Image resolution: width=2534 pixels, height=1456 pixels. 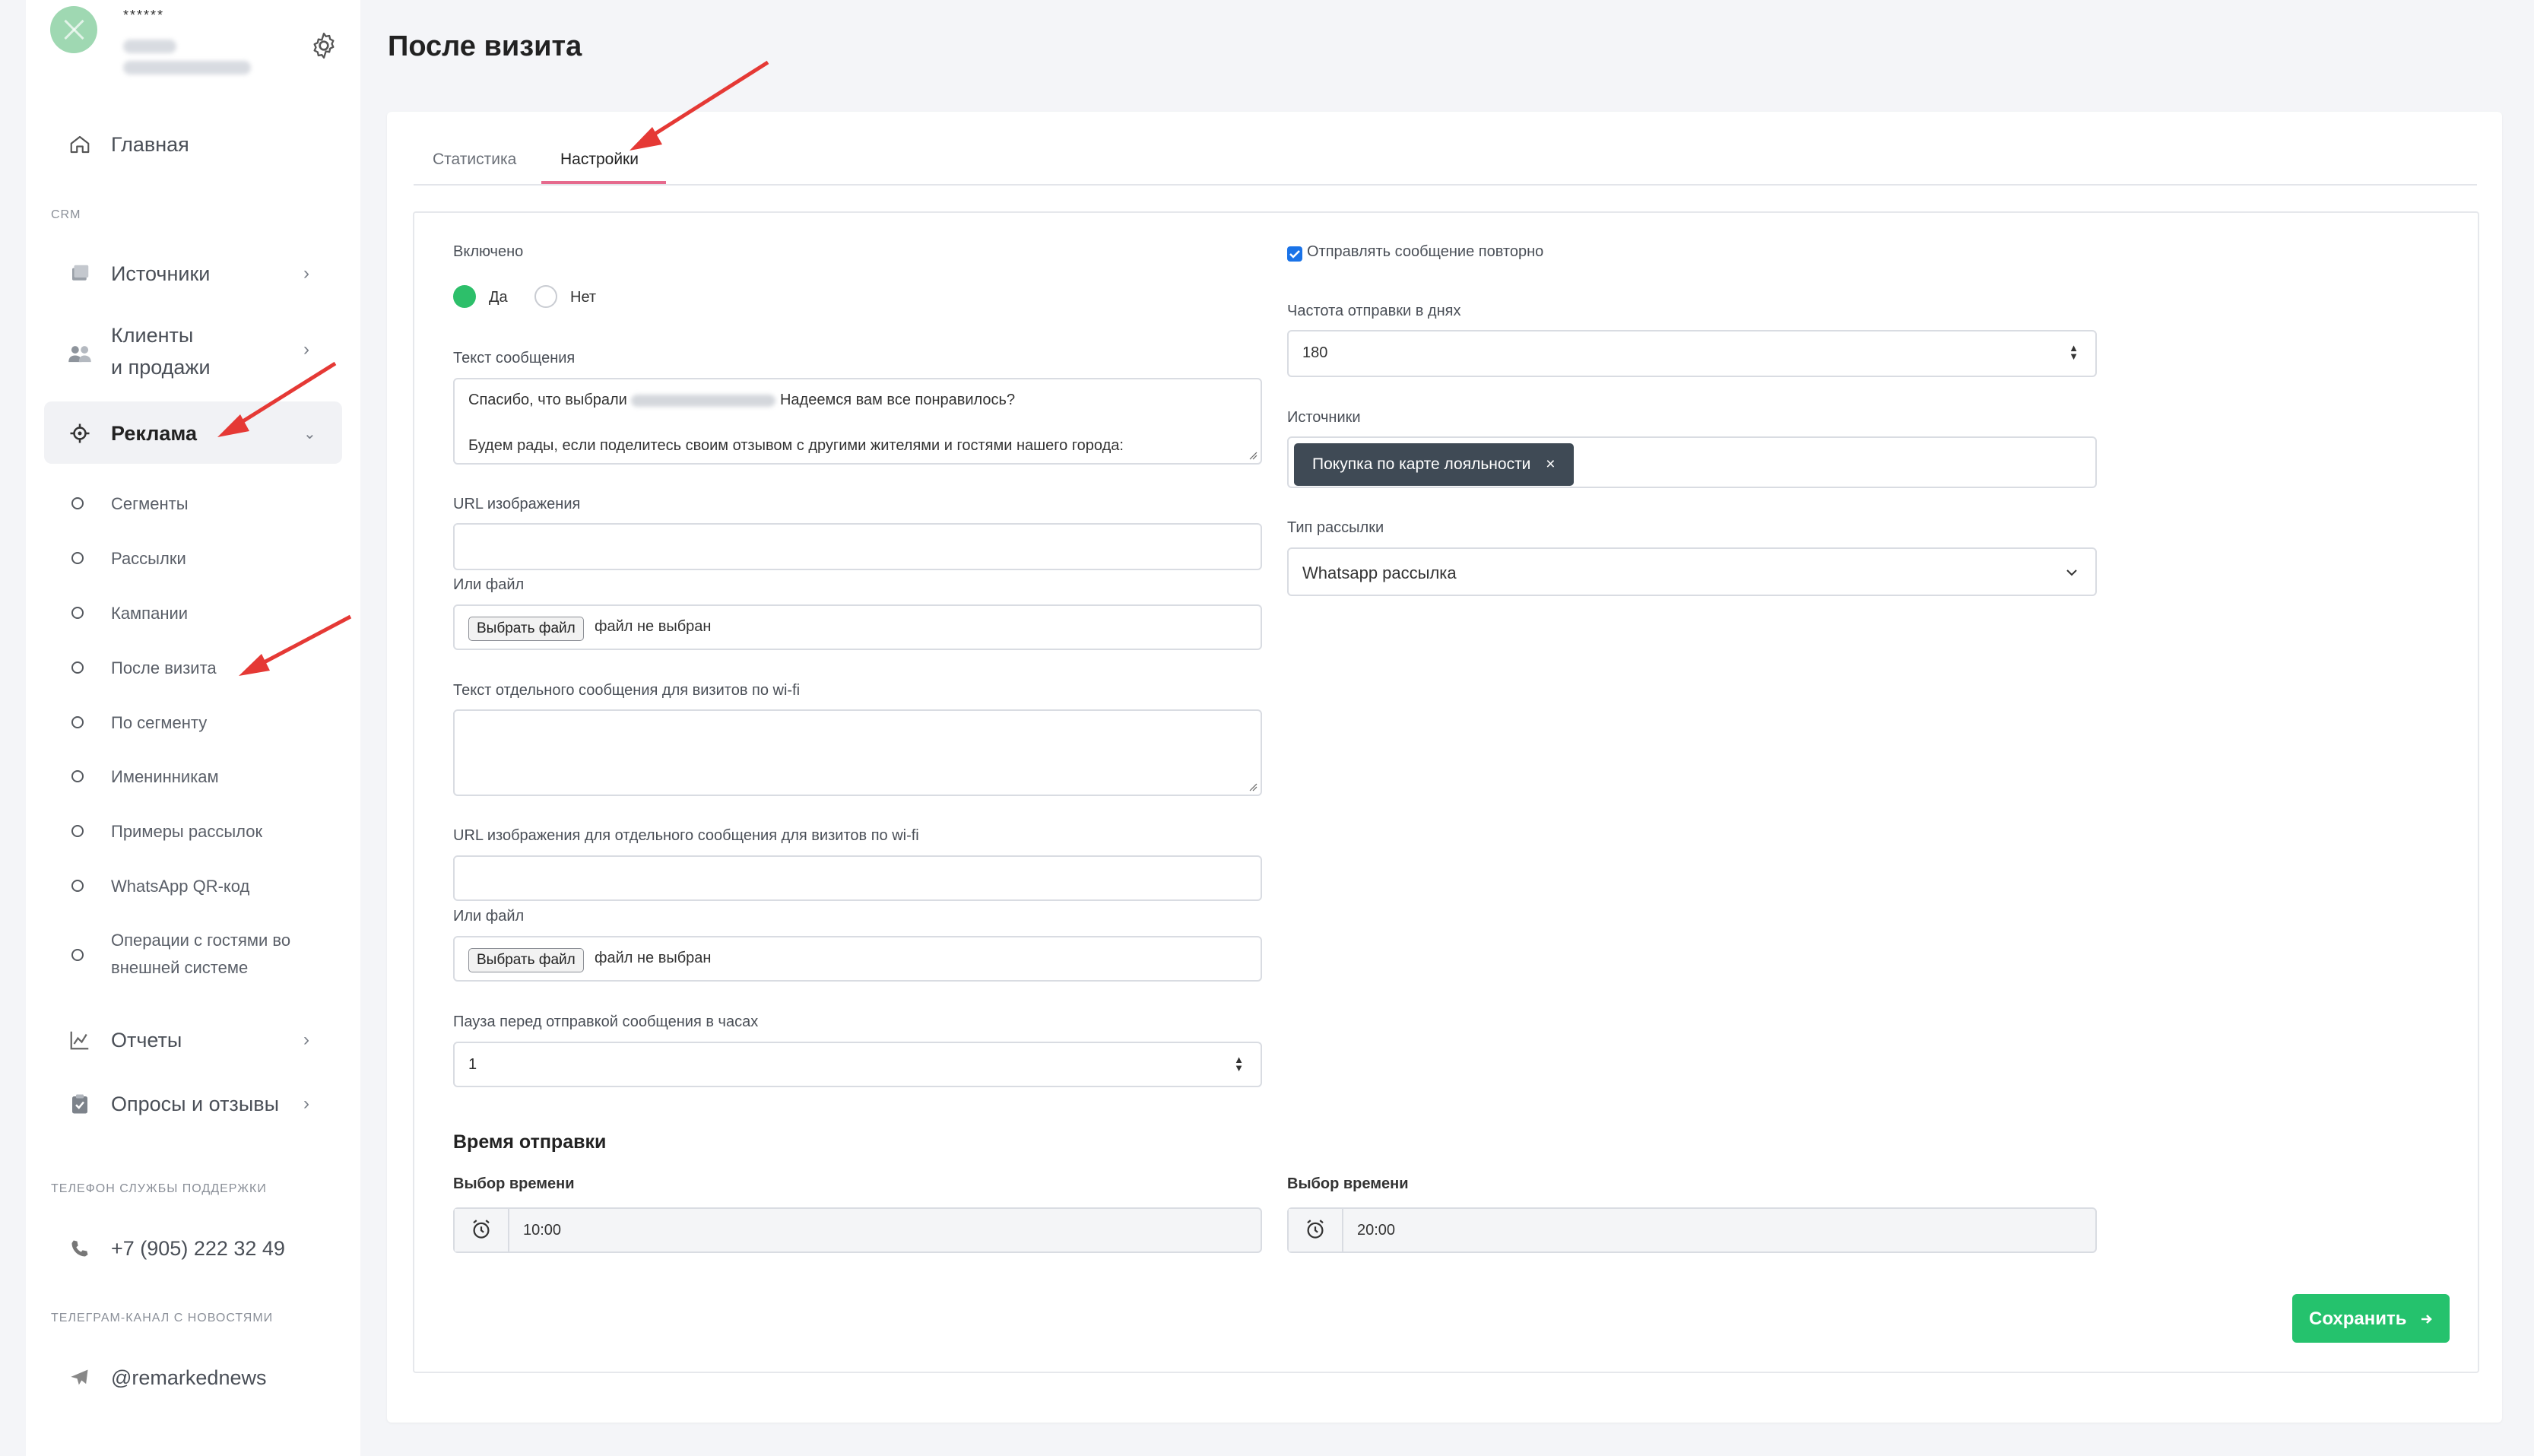 I want to click on tab-settings: Настройки, so click(x=599, y=160).